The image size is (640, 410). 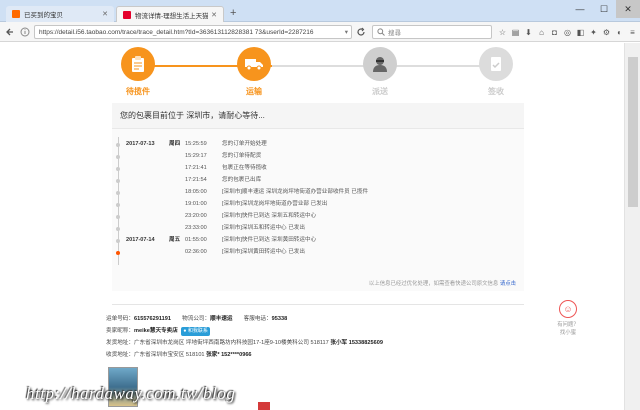 What do you see at coordinates (318, 70) in the screenshot?
I see `progress-steps: 待揽件 运输 派送 签收` at bounding box center [318, 70].